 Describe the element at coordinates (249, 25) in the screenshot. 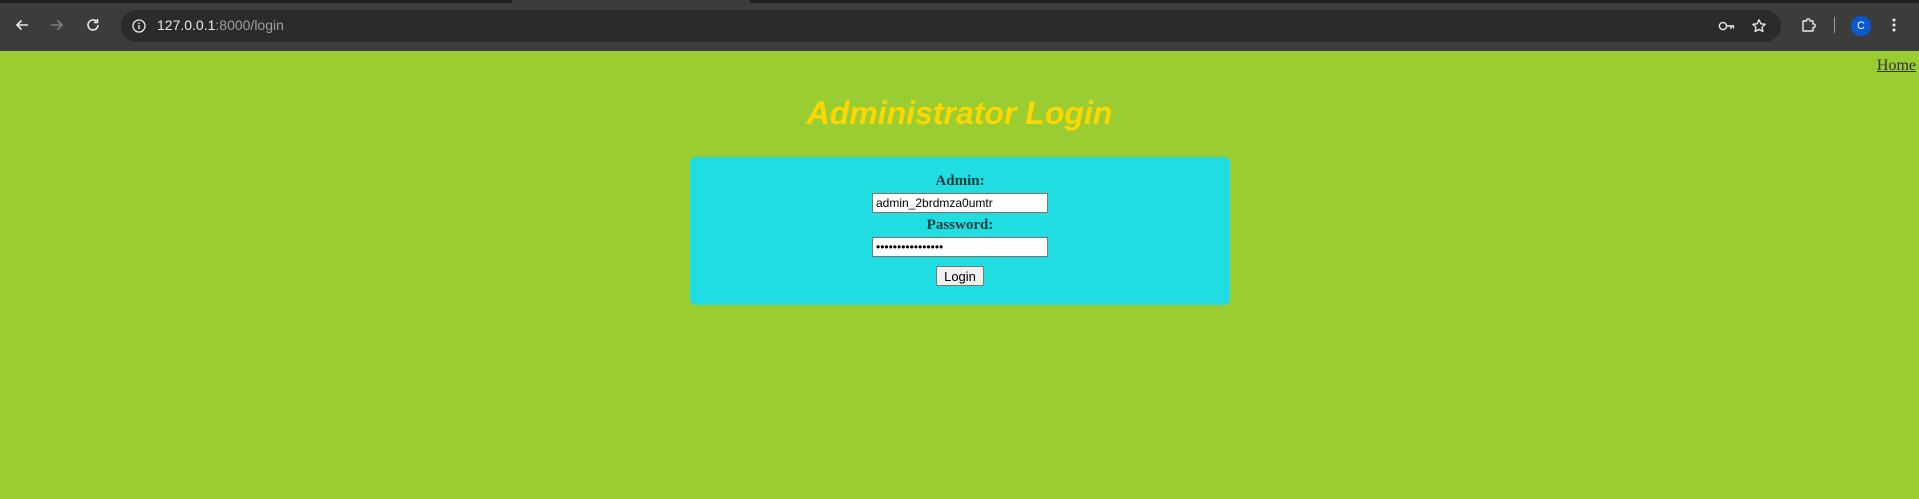

I see `url-path: :8000/login` at that location.